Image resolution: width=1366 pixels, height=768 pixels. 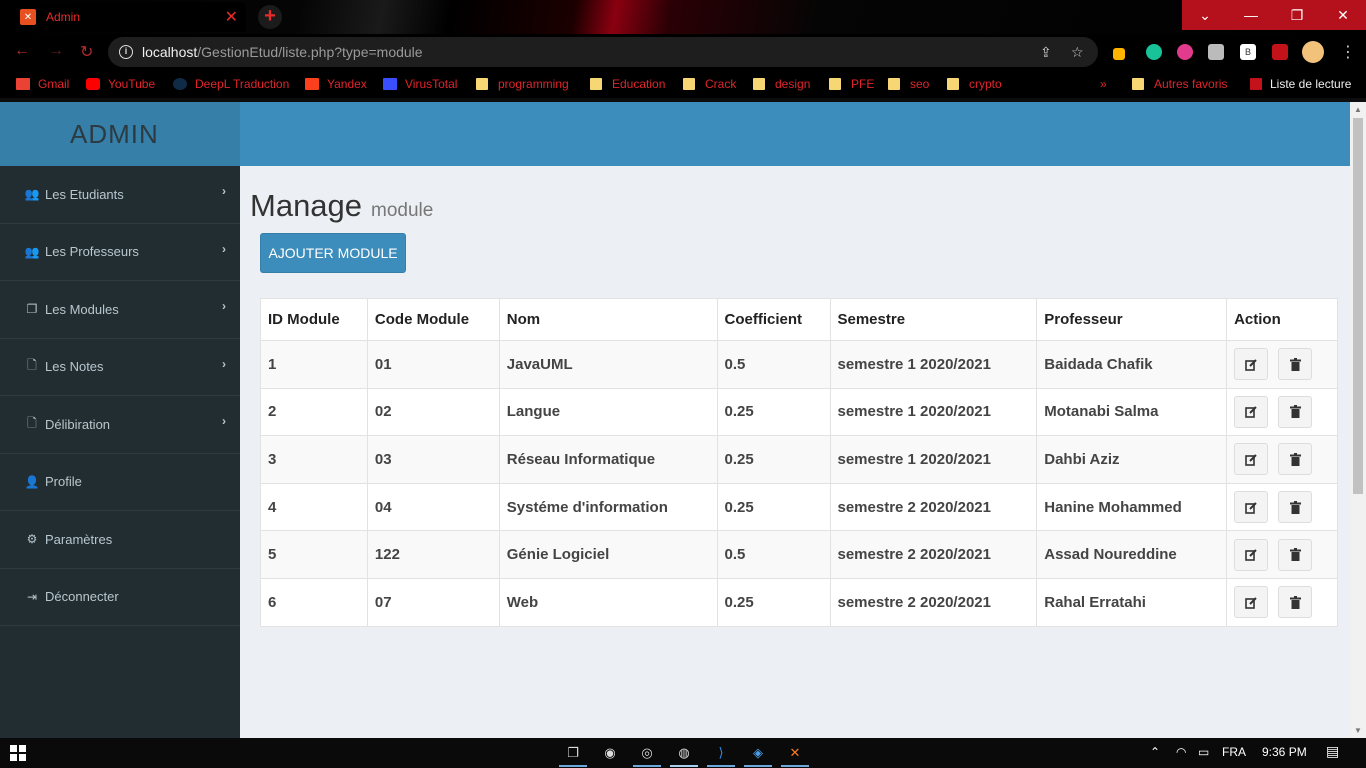 I want to click on windows-start-icon, so click(x=18, y=753).